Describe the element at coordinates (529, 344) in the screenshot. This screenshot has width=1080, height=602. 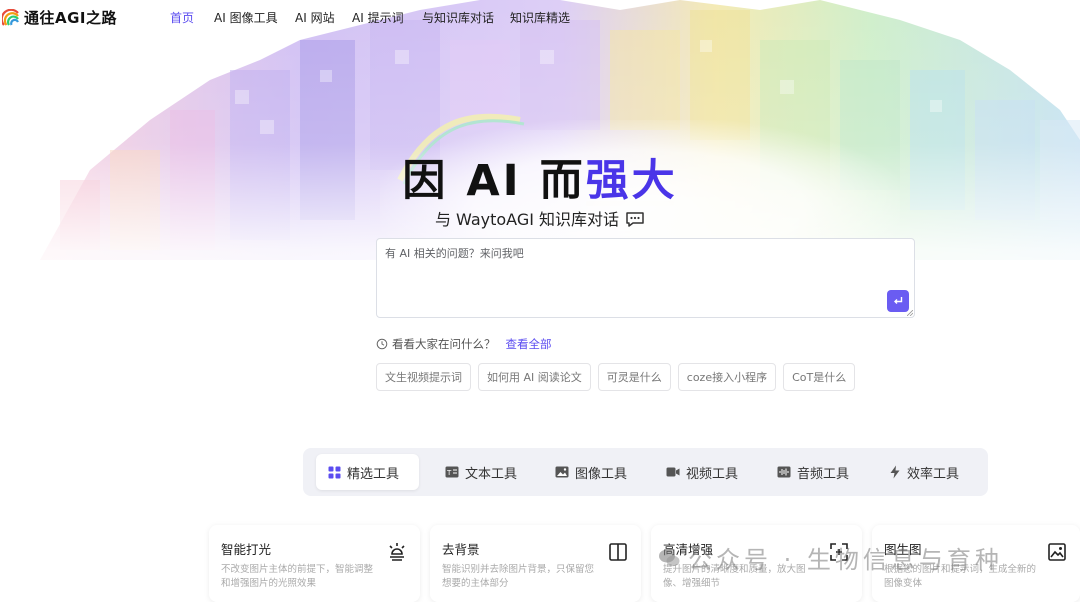
I see `view-all-link: 查看全部` at that location.